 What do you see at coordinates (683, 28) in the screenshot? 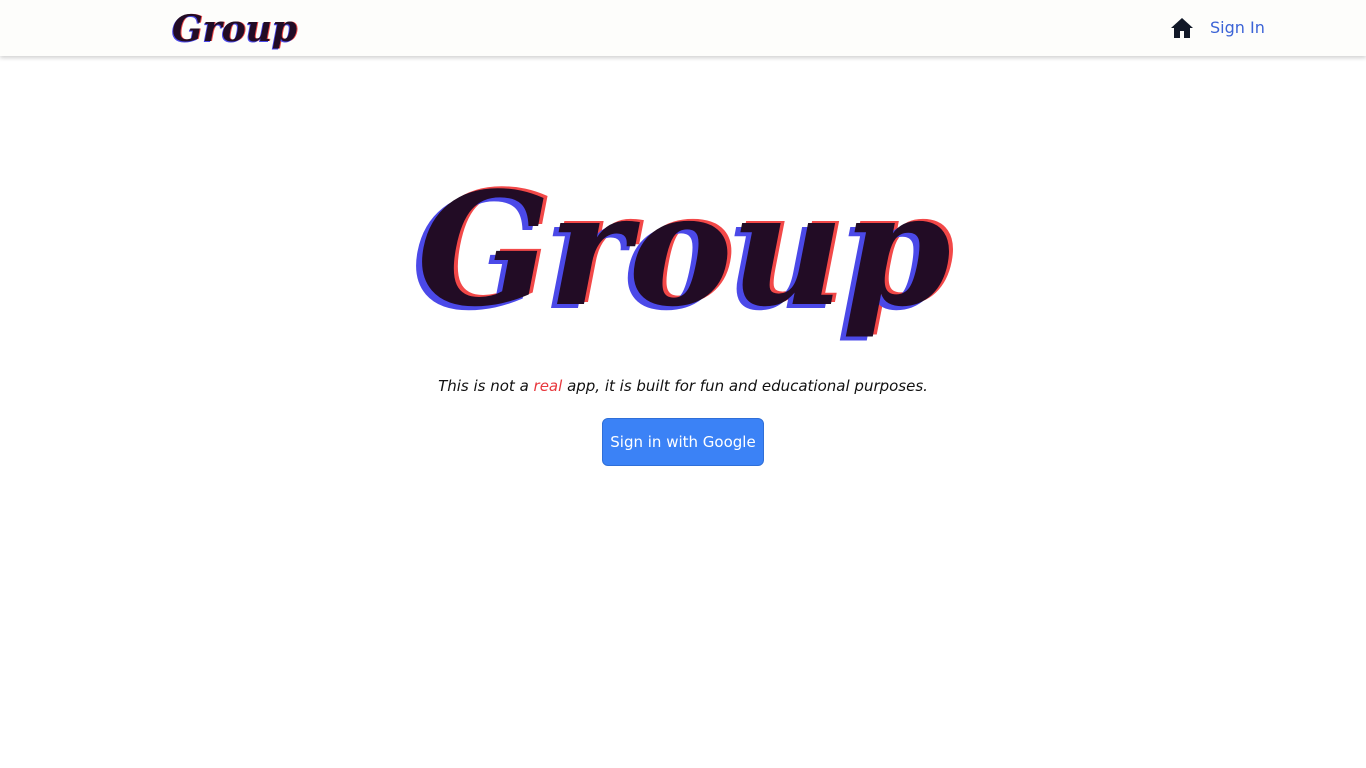
I see `navbar: Group Sign In` at bounding box center [683, 28].